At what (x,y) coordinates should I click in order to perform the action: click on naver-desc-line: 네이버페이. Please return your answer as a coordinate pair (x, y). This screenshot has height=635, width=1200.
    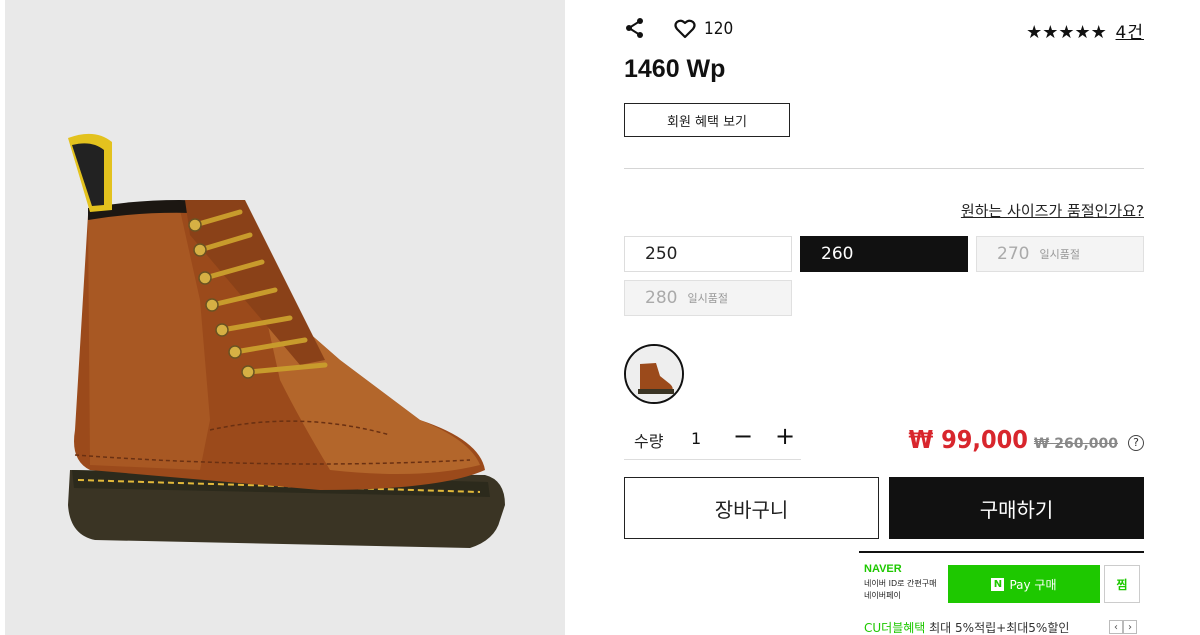
    Looking at the image, I should click on (882, 595).